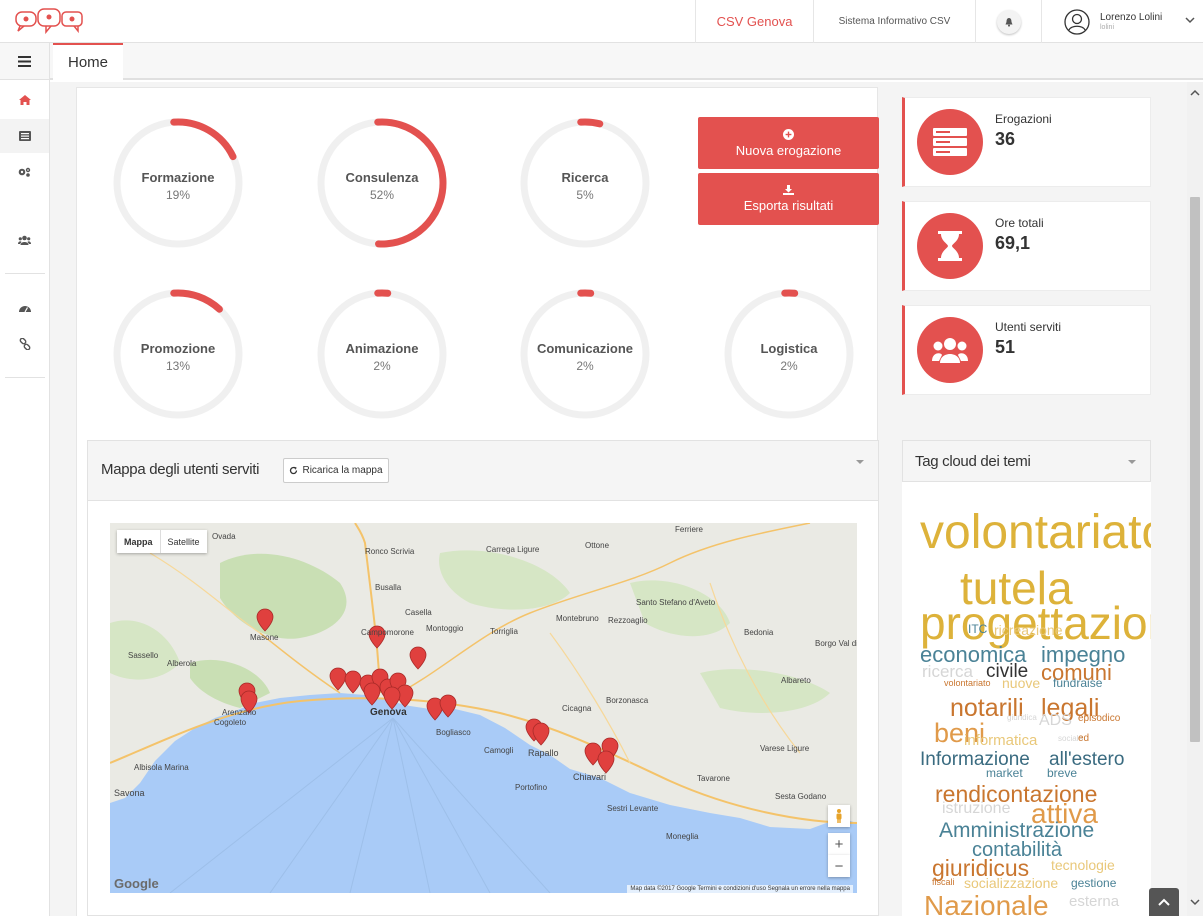 The image size is (1203, 916). Describe the element at coordinates (1022, 718) in the screenshot. I see `tag-item: giuridica` at that location.